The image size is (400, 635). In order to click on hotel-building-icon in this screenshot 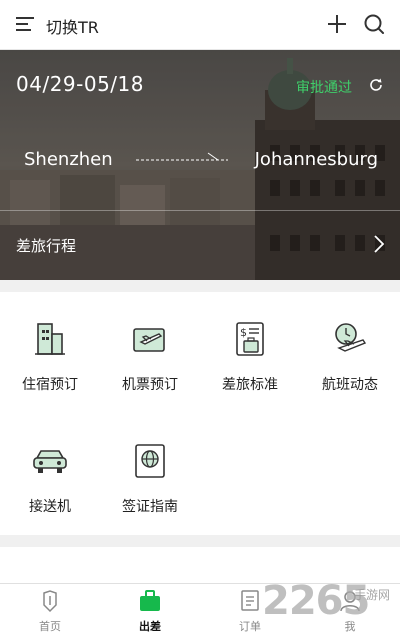, I will do `click(50, 339)`.